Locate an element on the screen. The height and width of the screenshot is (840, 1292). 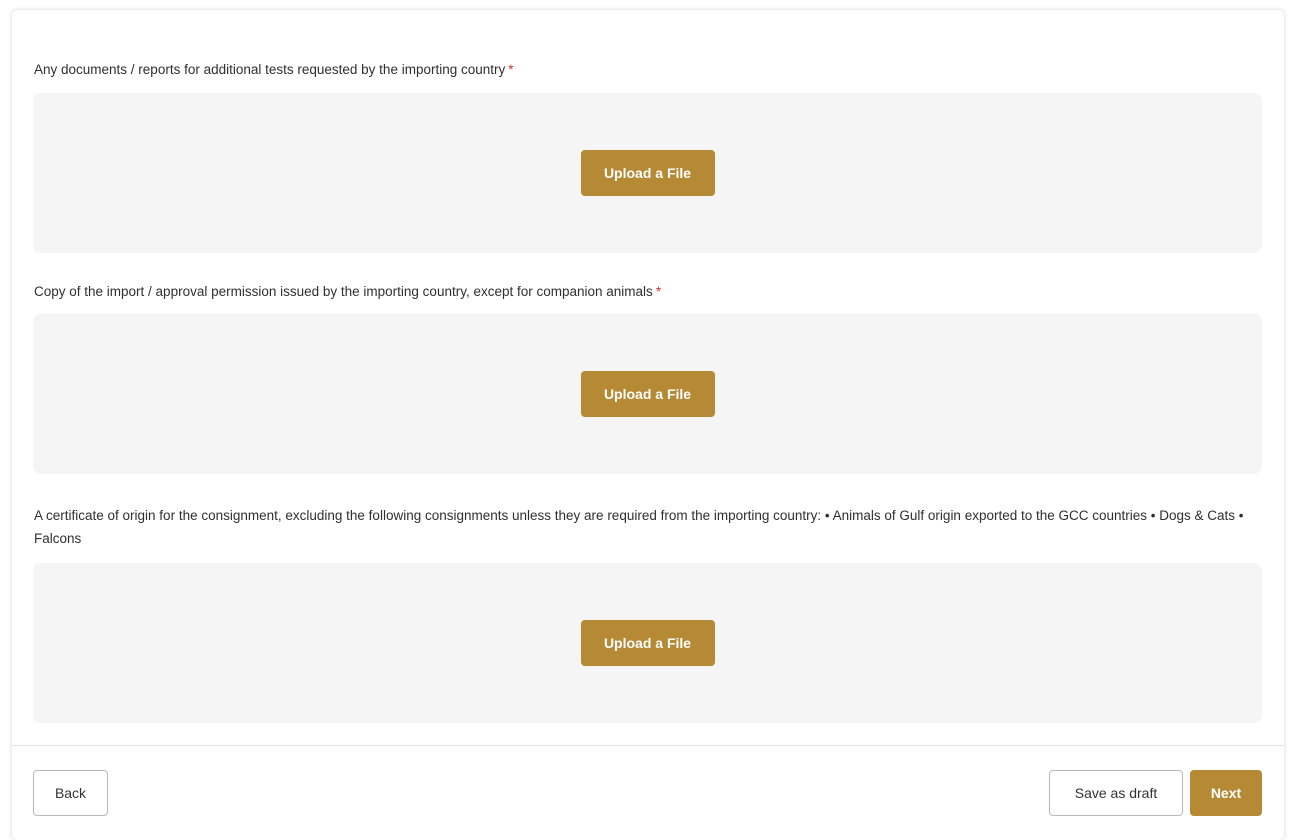
upload-file-button-import-permission: Upload a File is located at coordinates (647, 394).